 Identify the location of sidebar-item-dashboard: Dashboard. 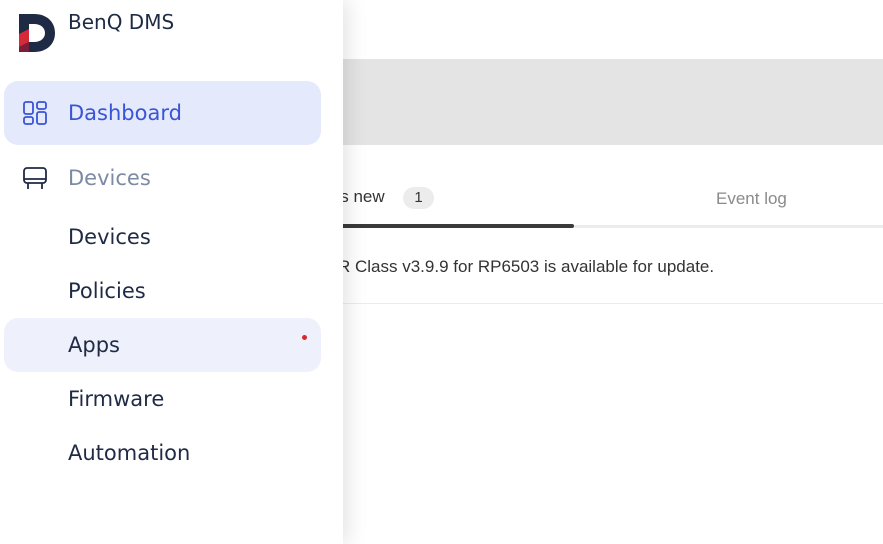
(162, 113).